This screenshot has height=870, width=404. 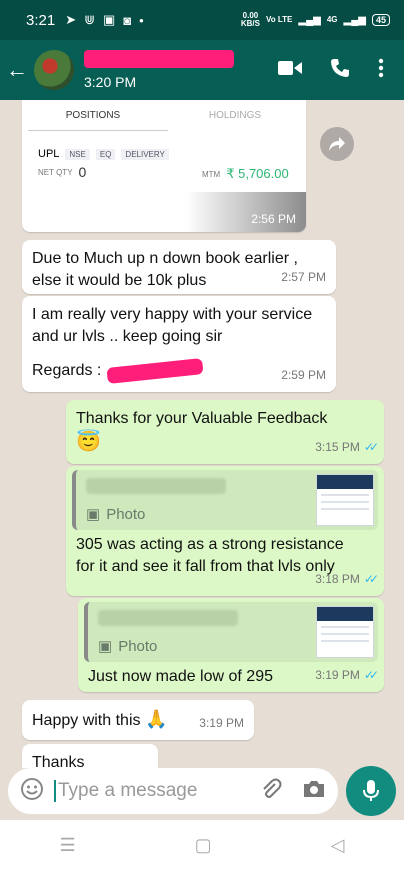 What do you see at coordinates (68, 845) in the screenshot?
I see `recents-nav-icon: ☰` at bounding box center [68, 845].